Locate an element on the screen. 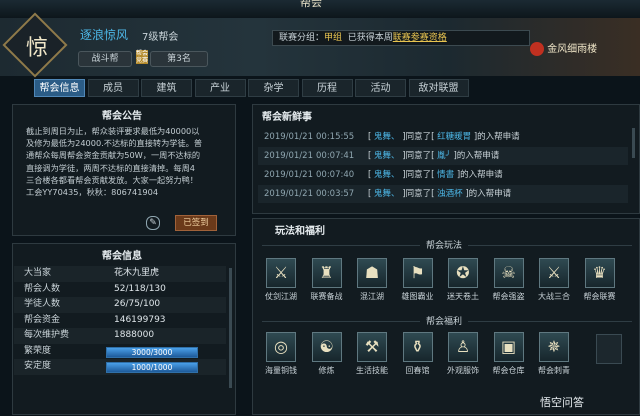  news-time: 00:03:57 is located at coordinates (335, 194).